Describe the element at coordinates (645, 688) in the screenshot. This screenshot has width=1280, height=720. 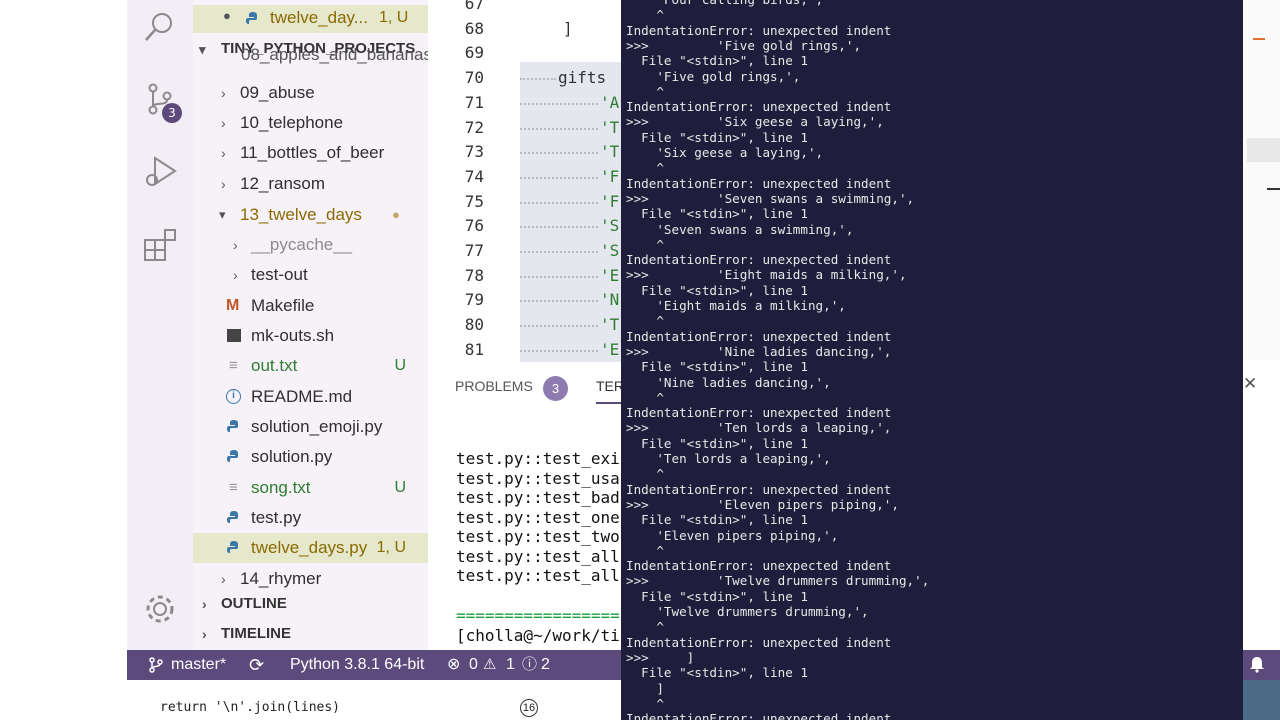
I see `terminal-line: ]` at that location.